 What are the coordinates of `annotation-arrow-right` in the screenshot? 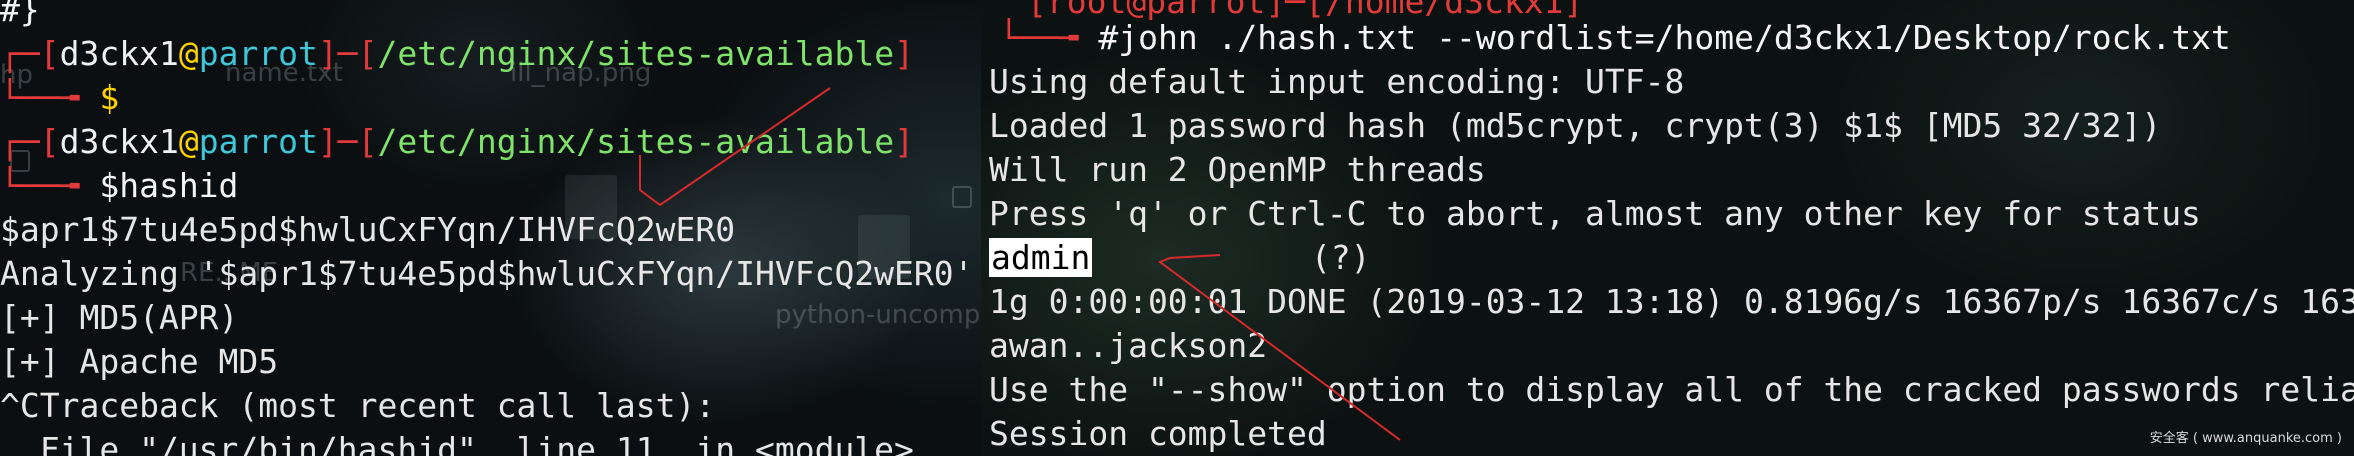 It's located at (1279, 347).